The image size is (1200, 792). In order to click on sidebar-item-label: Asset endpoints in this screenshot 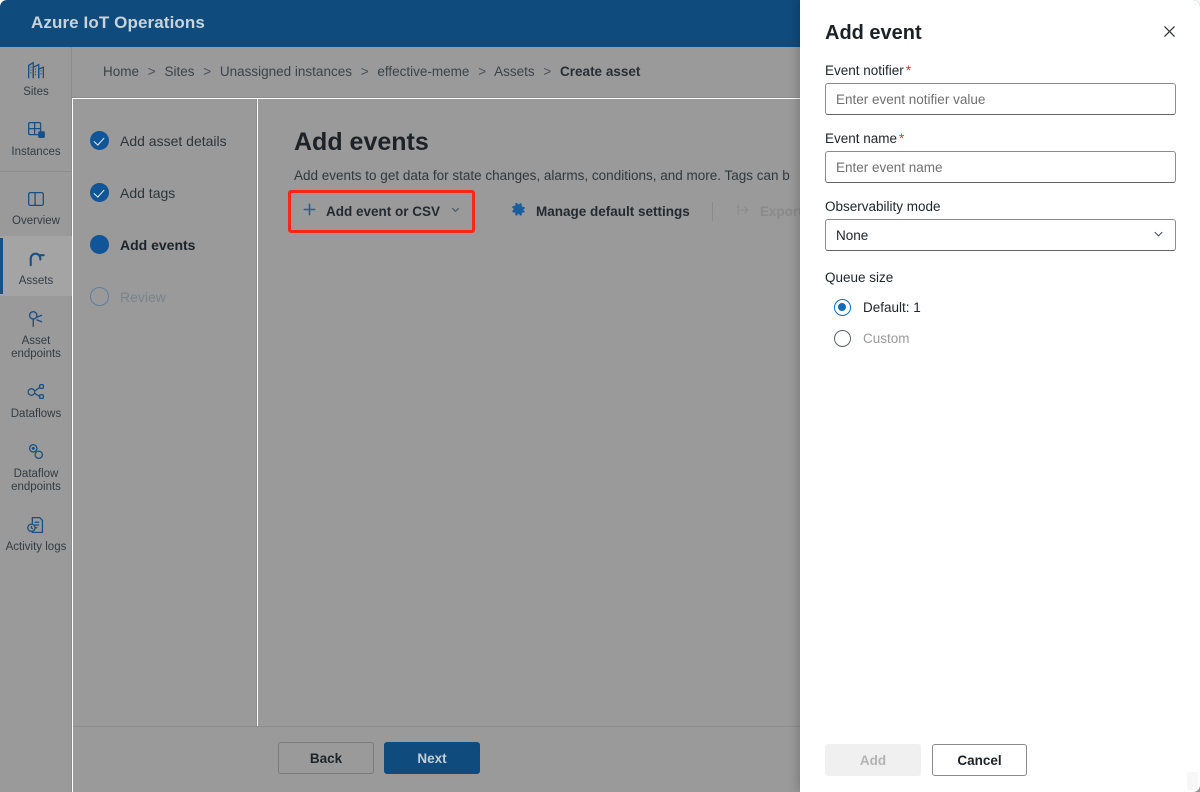, I will do `click(36, 347)`.